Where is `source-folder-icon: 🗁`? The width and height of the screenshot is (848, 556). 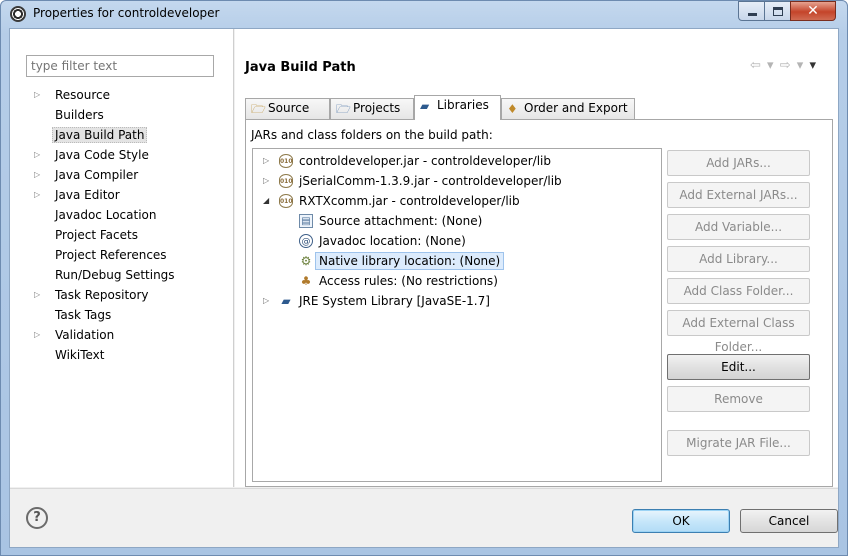
source-folder-icon: 🗁 is located at coordinates (258, 109).